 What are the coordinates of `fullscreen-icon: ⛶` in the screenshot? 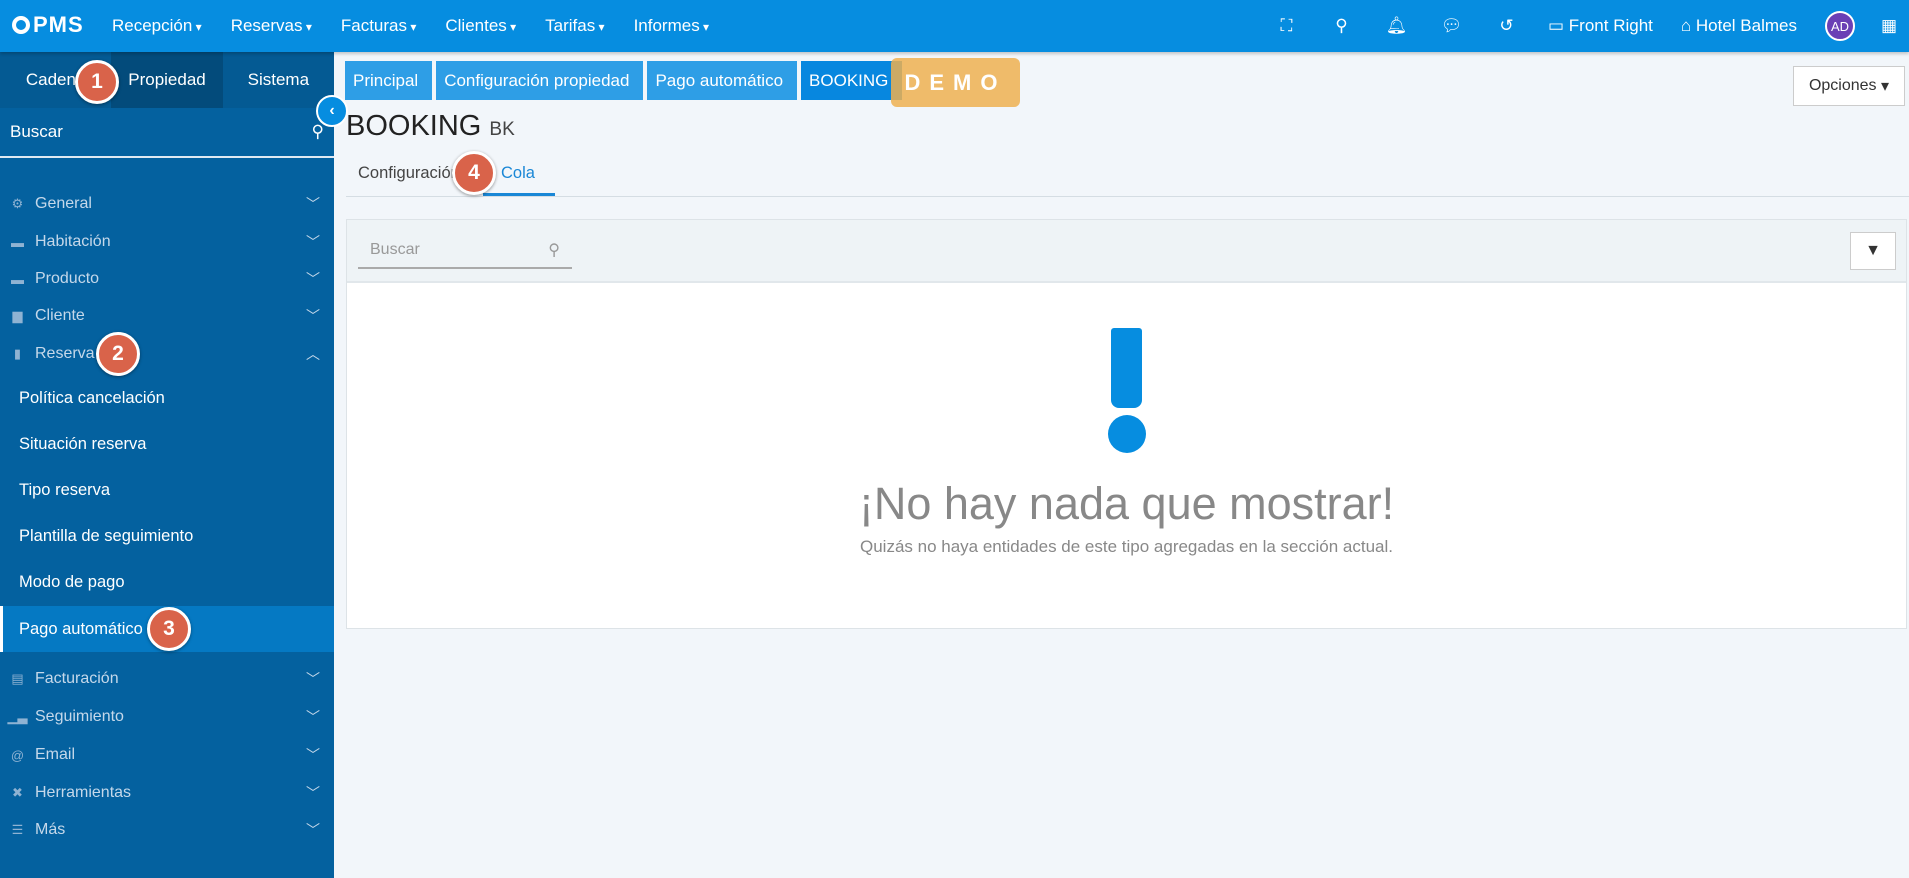 It's located at (1286, 26).